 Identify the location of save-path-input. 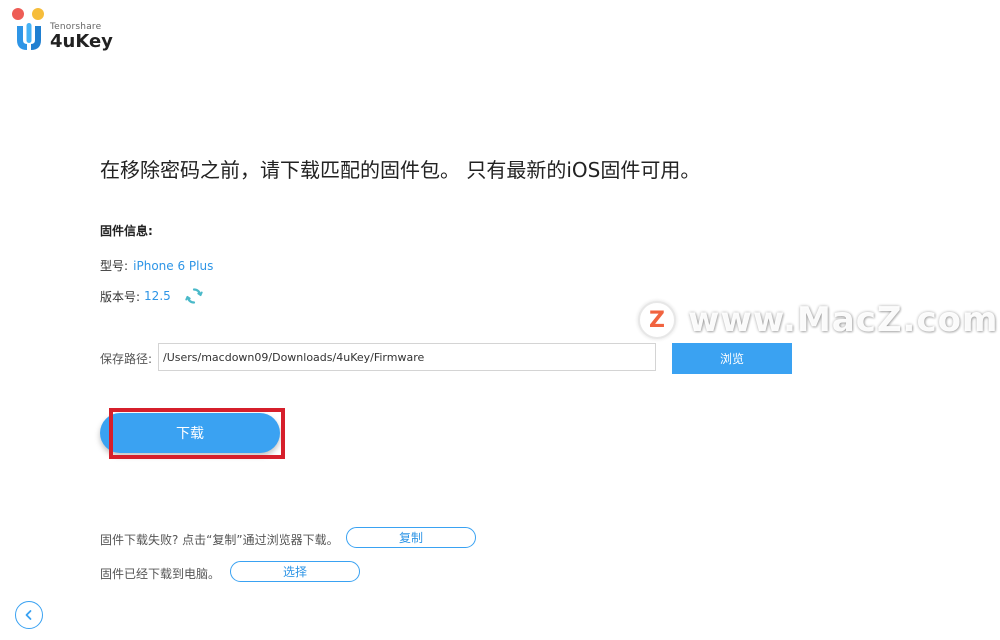
(407, 357).